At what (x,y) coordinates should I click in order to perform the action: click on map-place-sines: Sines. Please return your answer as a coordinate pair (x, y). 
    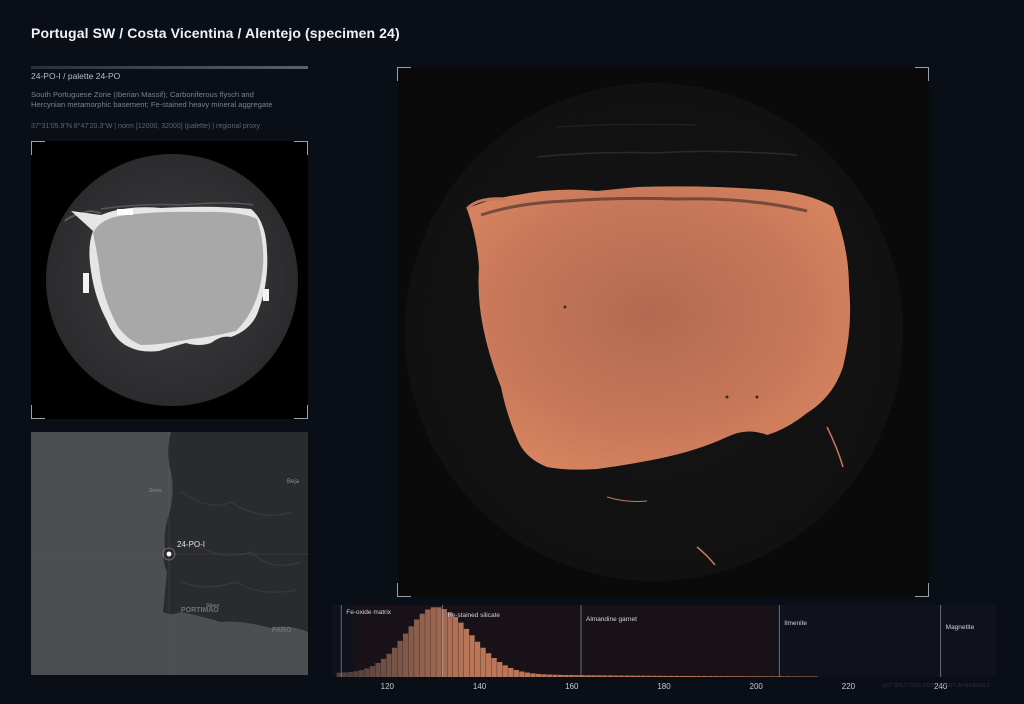
    Looking at the image, I should click on (155, 491).